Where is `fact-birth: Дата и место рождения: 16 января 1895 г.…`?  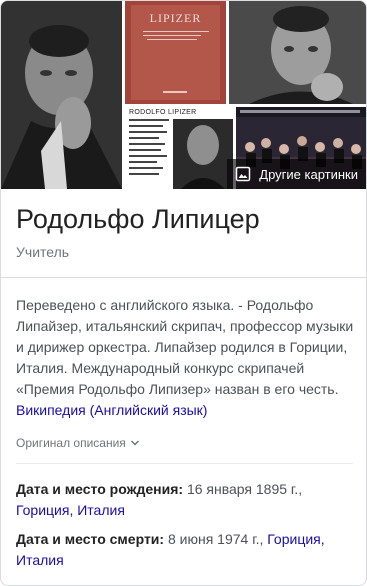 fact-birth: Дата и место рождения: 16 января 1895 г.… is located at coordinates (186, 500).